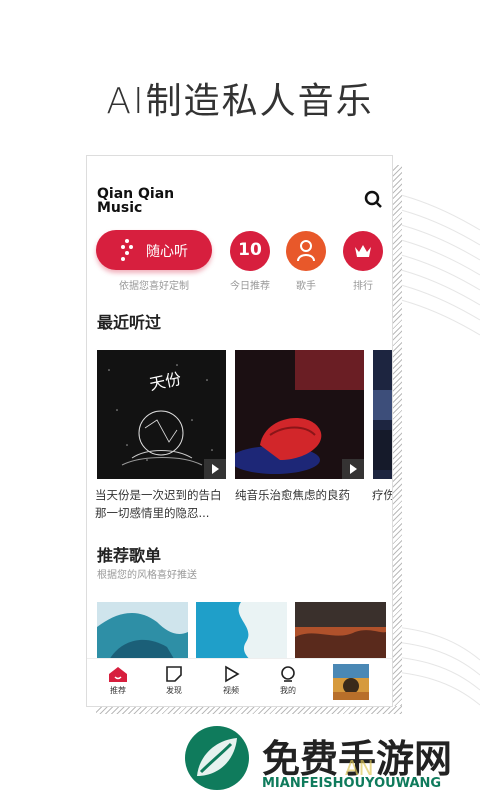 The width and height of the screenshot is (480, 800). I want to click on recent-card-1: 天份, so click(161, 414).